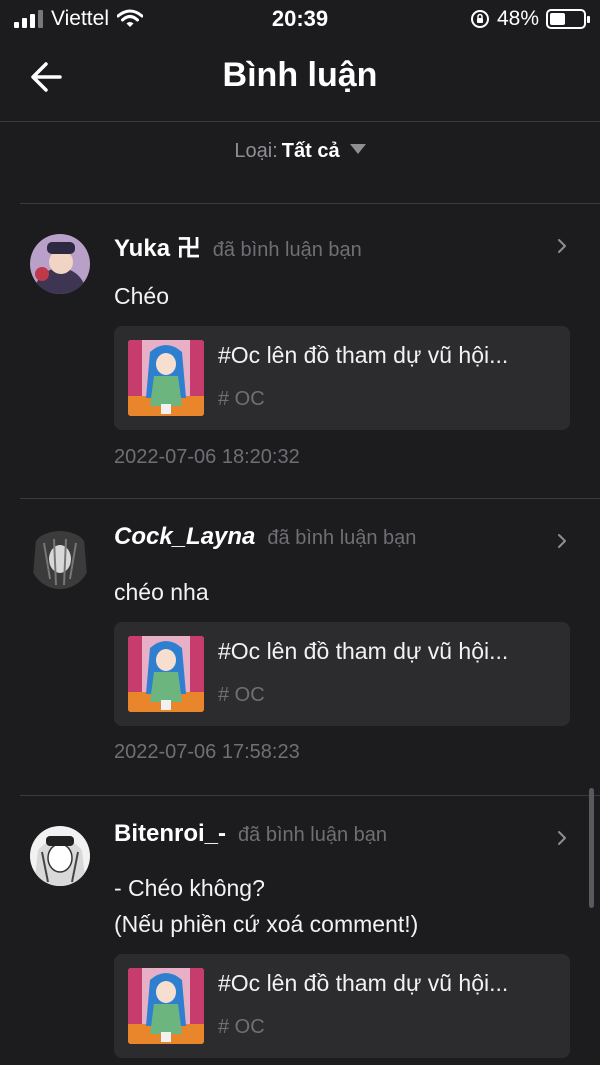 Image resolution: width=600 pixels, height=1065 pixels. What do you see at coordinates (256, 151) in the screenshot?
I see `filter-label: Loại:` at bounding box center [256, 151].